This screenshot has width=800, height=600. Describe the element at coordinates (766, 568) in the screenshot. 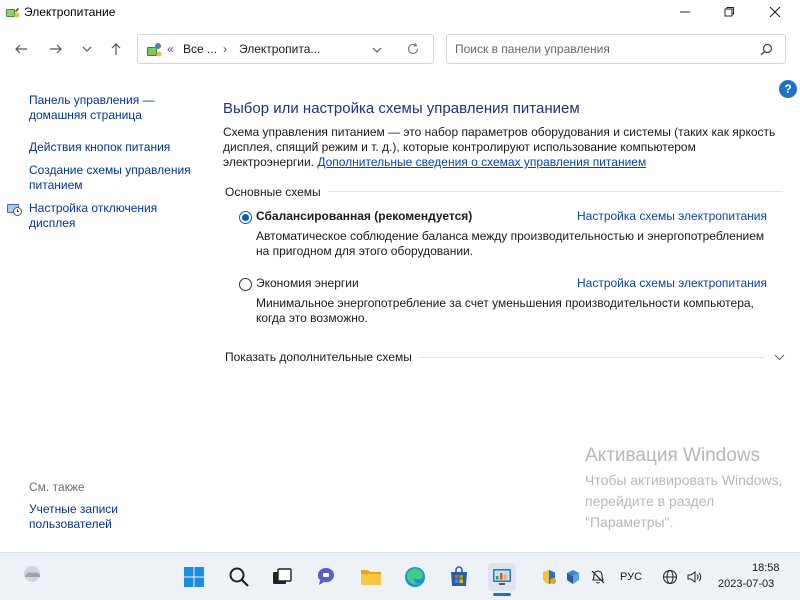

I see `clock-time: 18:58` at that location.